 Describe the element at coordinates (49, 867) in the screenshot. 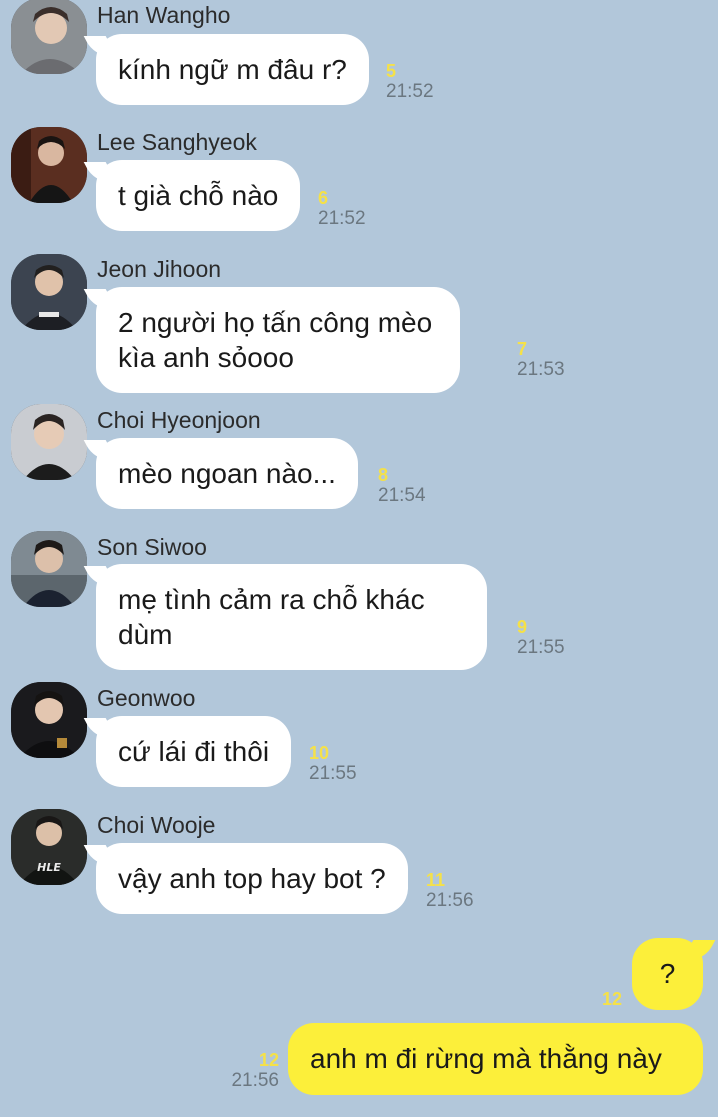

I see `svg-text: HLE` at that location.